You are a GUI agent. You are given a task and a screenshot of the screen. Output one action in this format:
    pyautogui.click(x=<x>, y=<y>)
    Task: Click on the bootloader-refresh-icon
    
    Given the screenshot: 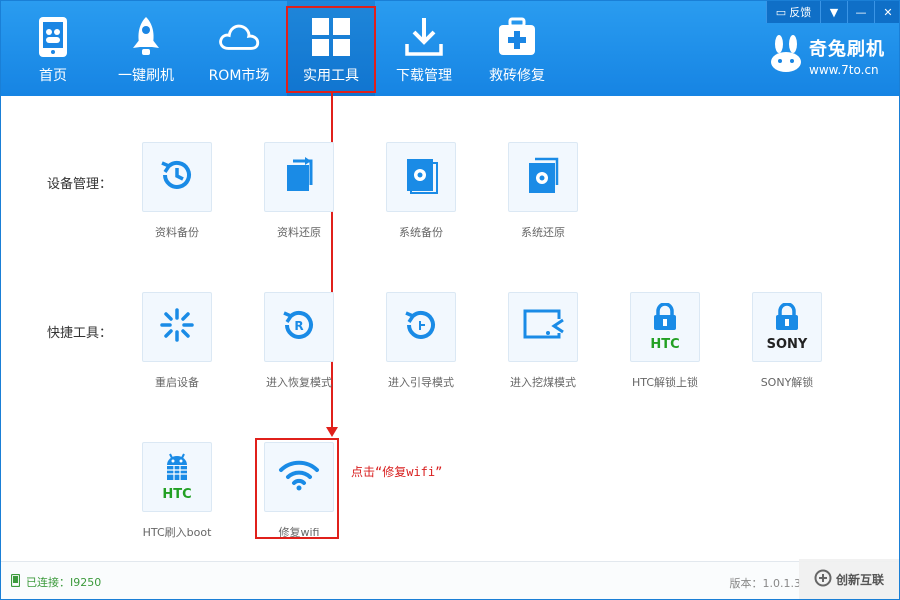 What is the action you would take?
    pyautogui.click(x=421, y=327)
    